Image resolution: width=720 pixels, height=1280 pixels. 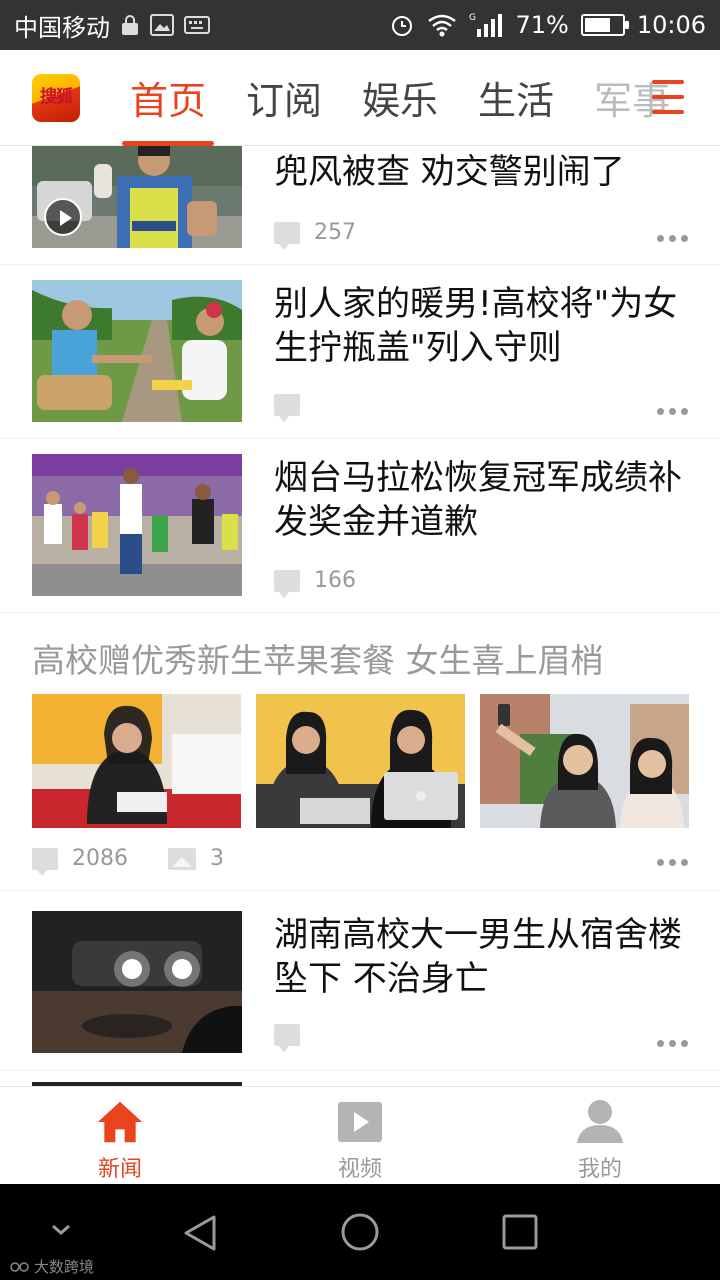 I want to click on news-title: 别人家的暖男!高校将"为女生拧瓶盖"列入守则, so click(x=484, y=326).